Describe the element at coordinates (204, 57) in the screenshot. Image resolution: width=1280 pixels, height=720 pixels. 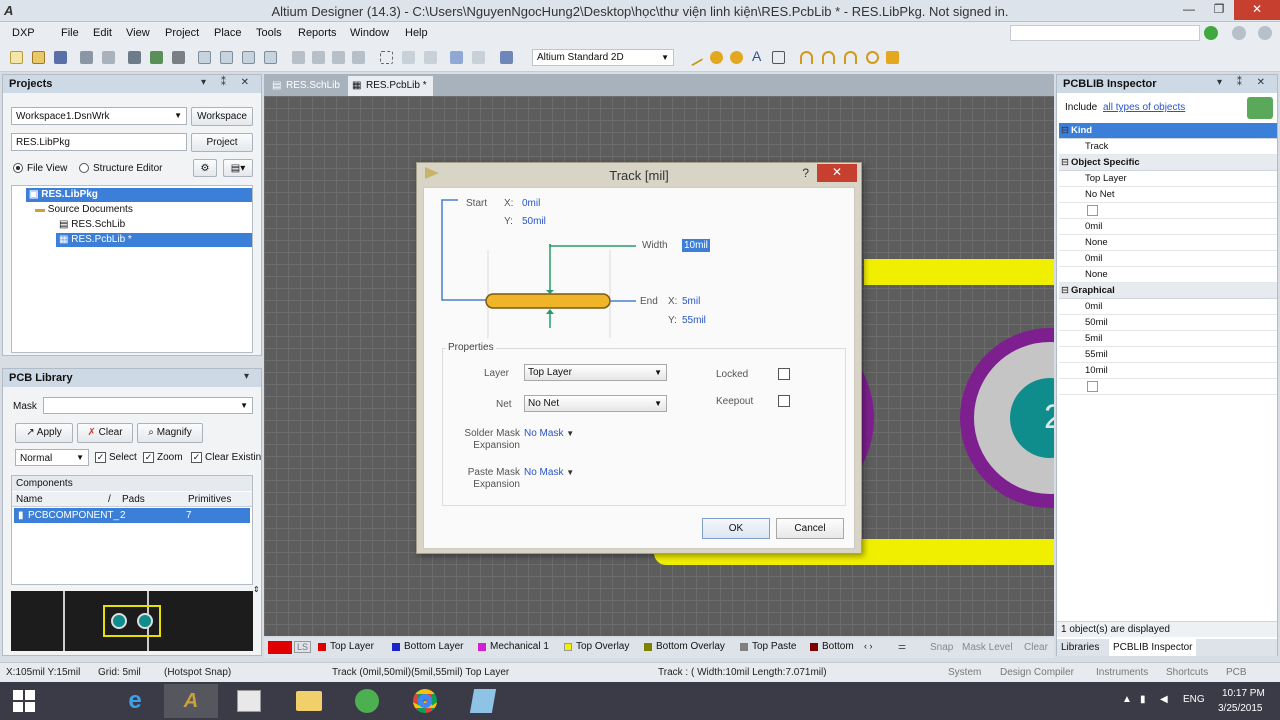
I see `zoom-icon` at that location.